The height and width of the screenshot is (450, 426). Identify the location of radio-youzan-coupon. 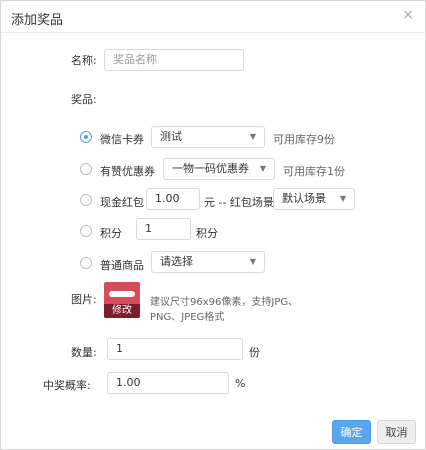
(86, 169).